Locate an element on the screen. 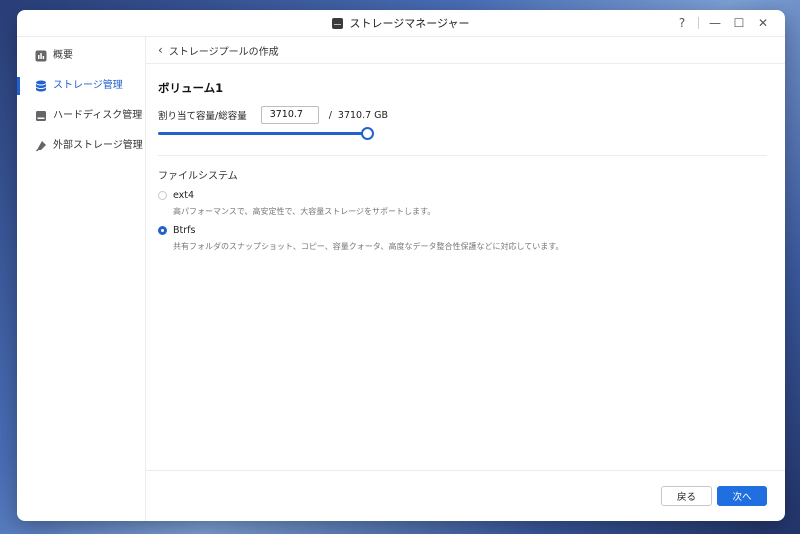 The image size is (800, 534). radio-label: Btrfs is located at coordinates (184, 230).